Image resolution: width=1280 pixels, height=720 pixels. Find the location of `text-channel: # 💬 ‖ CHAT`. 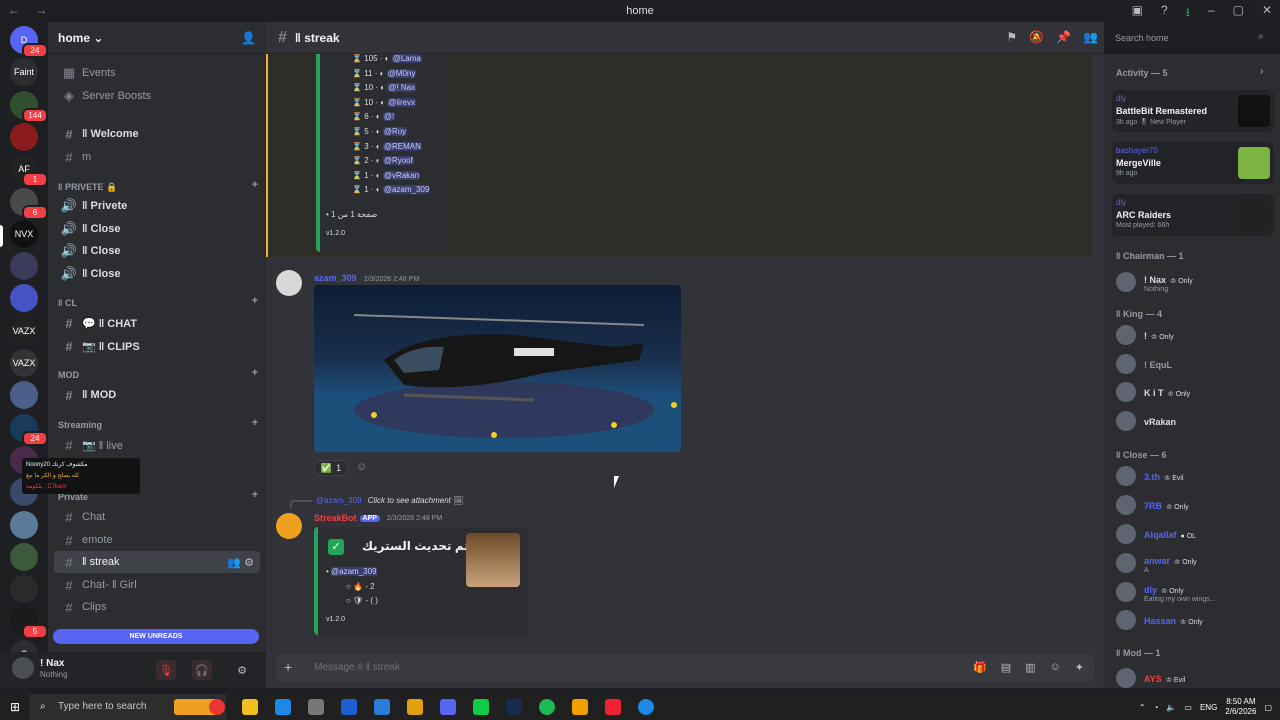

text-channel: # 💬 ‖ CHAT is located at coordinates (157, 323).